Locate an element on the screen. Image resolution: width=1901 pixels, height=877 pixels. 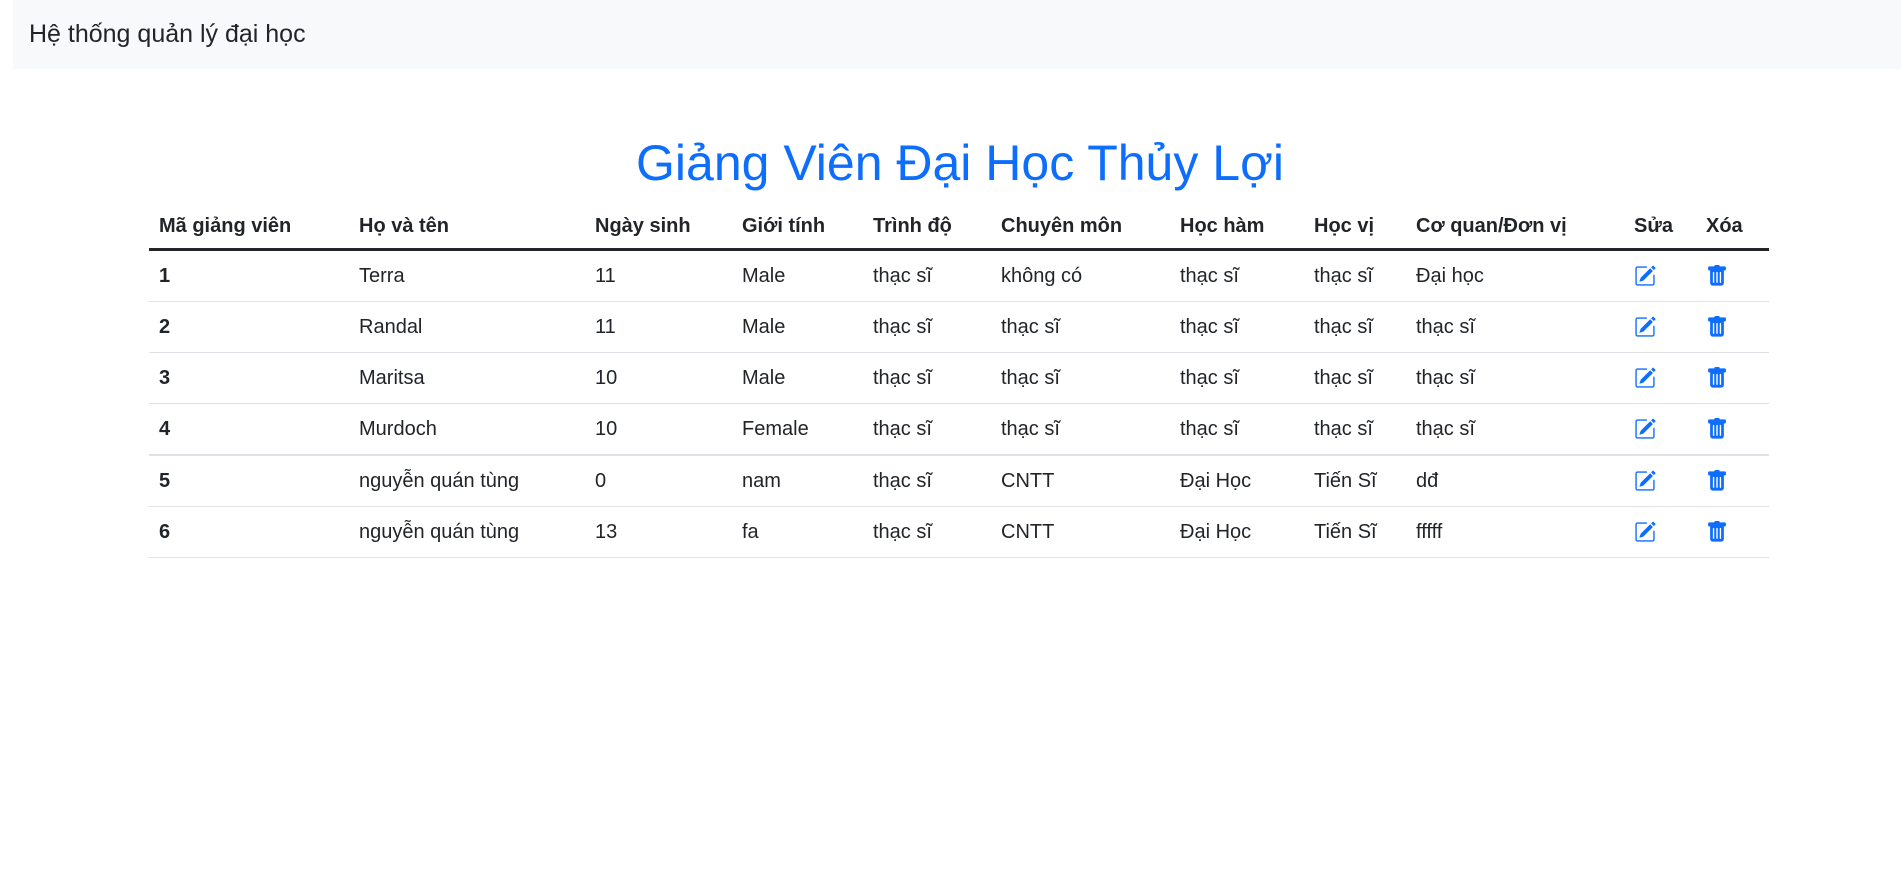
column-header-unit: Cơ quan/Đơn vị is located at coordinates (1515, 227).